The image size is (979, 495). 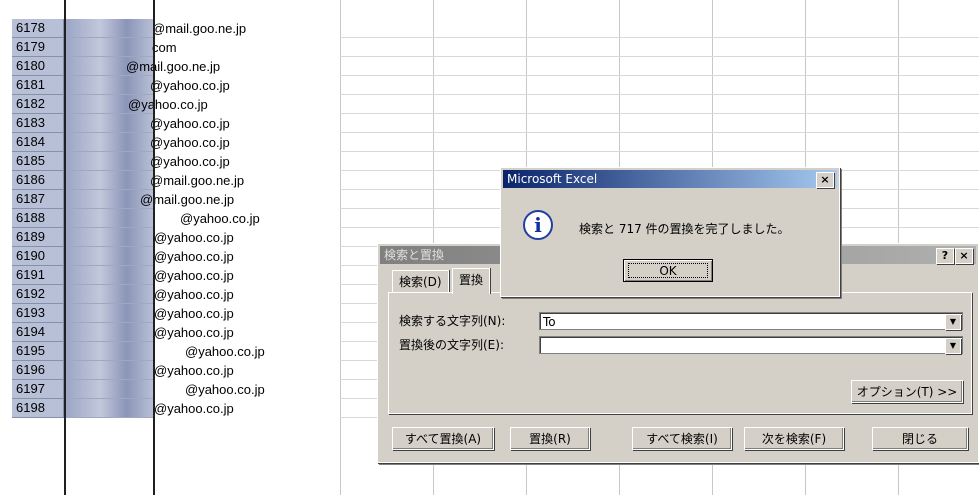 I want to click on row-header: 6184, so click(x=38, y=142).